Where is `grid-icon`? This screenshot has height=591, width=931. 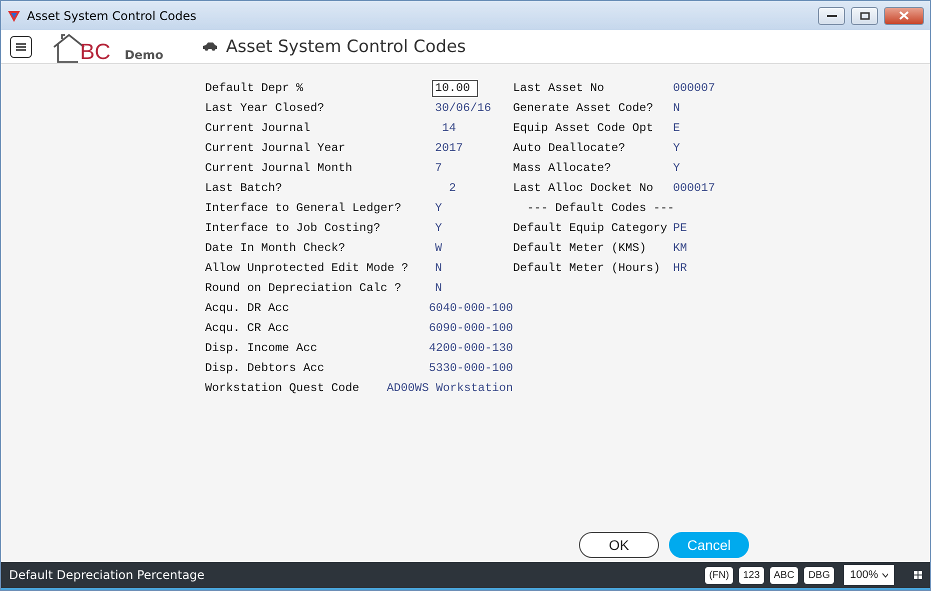 grid-icon is located at coordinates (918, 575).